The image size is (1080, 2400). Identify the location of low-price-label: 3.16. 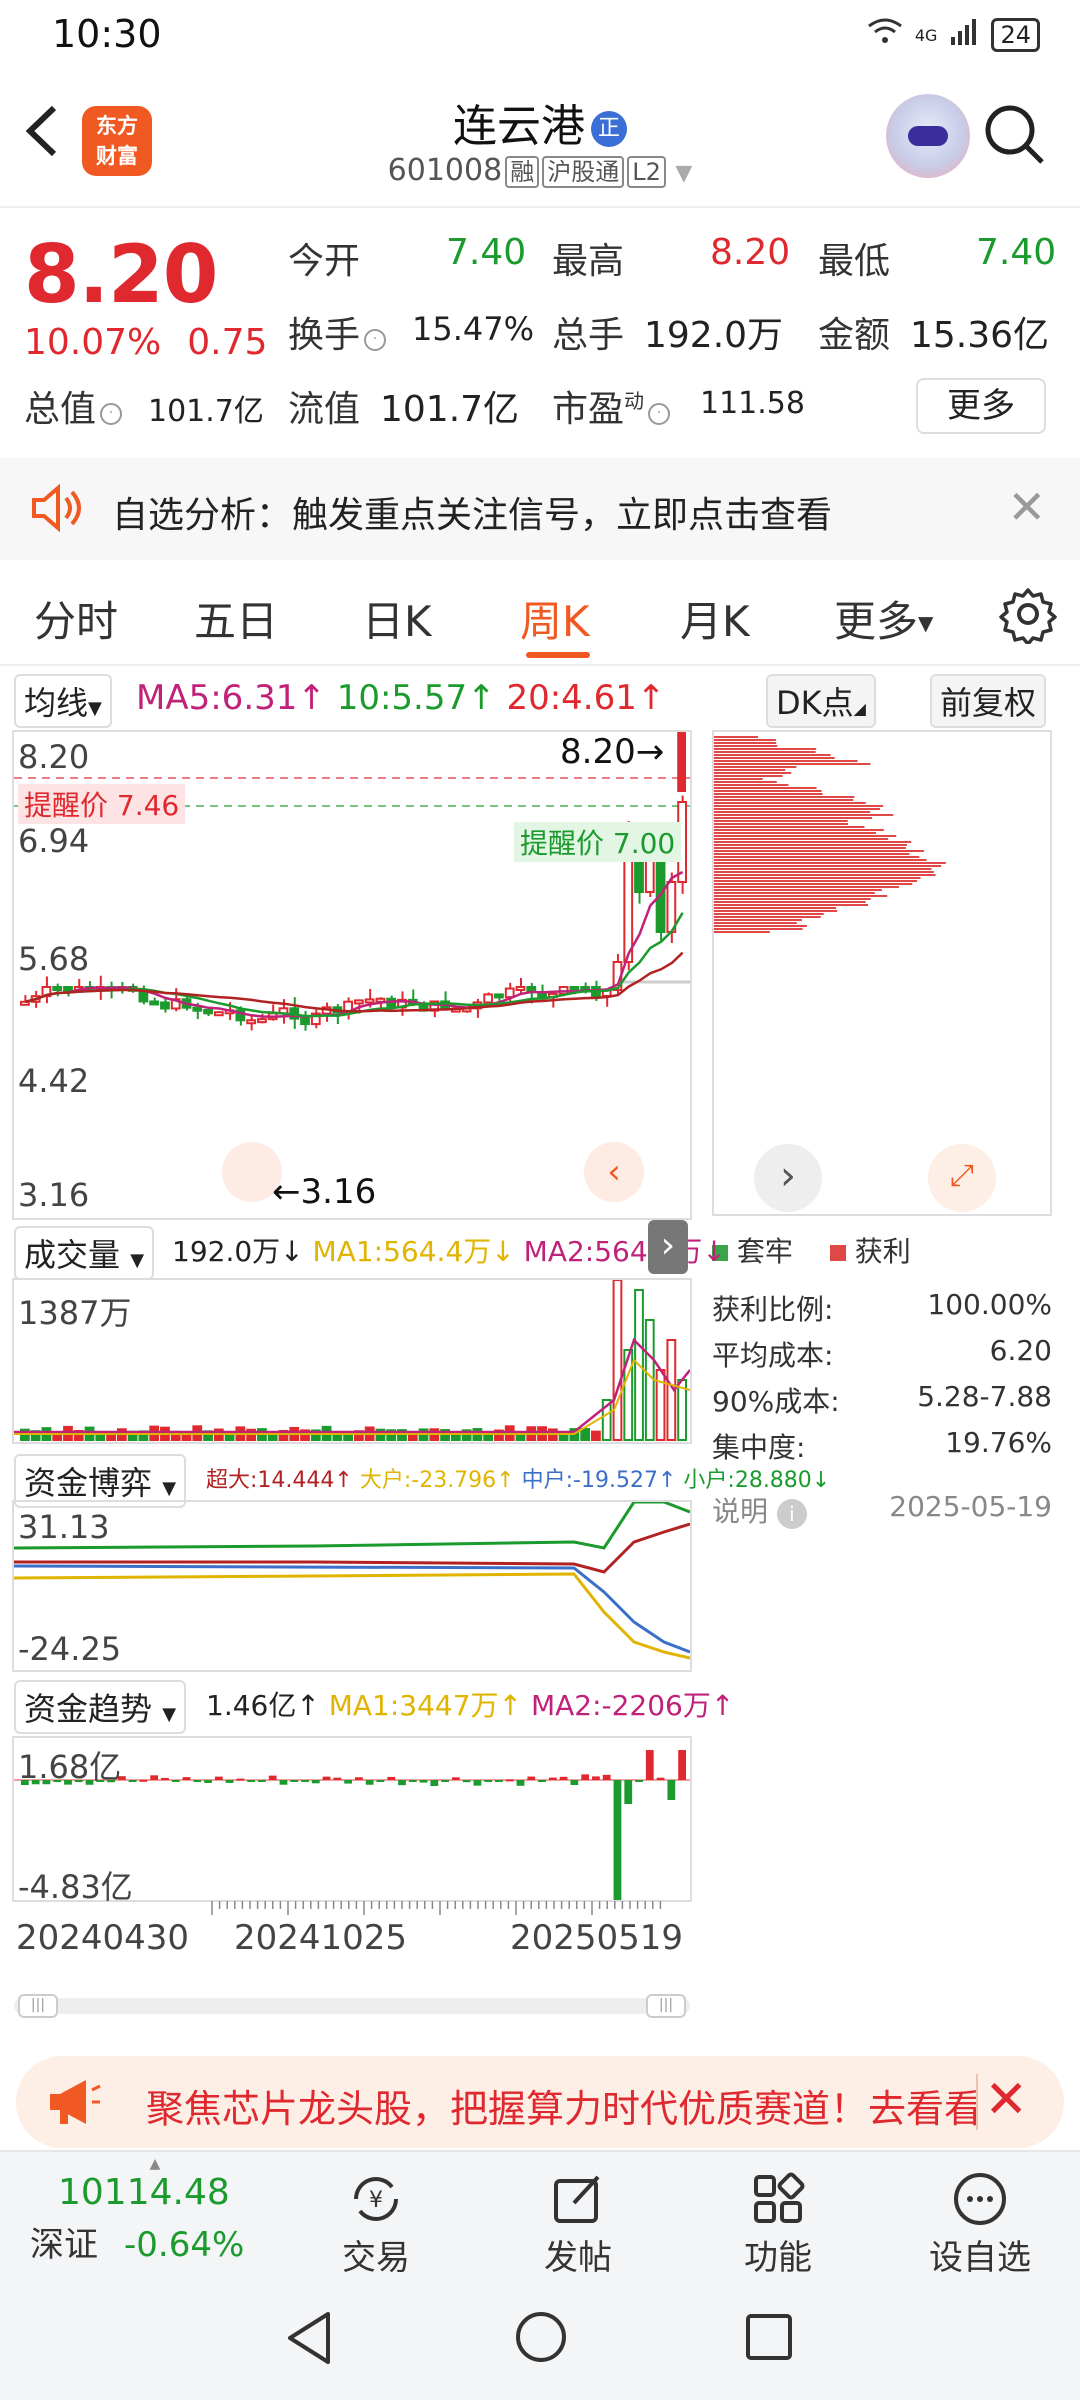
(338, 1192).